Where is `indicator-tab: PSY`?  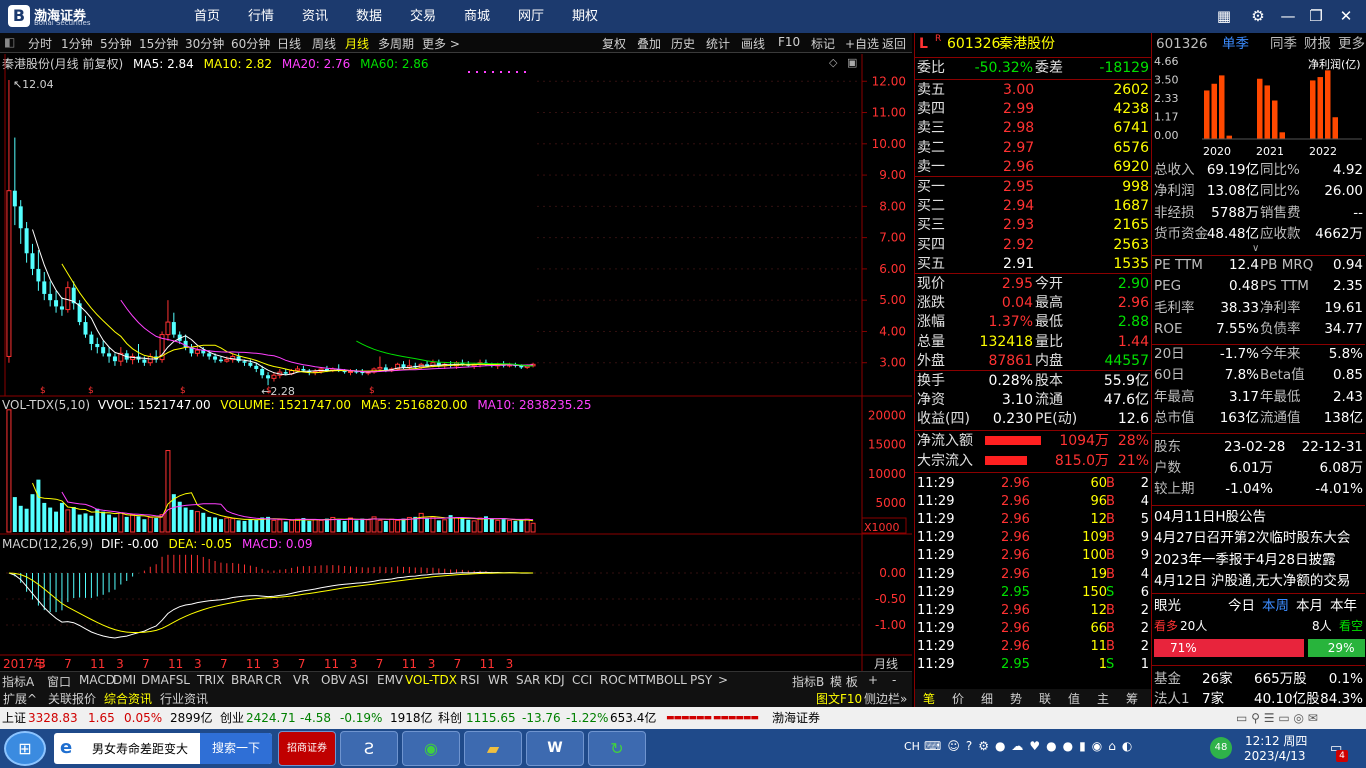
indicator-tab: PSY is located at coordinates (701, 680).